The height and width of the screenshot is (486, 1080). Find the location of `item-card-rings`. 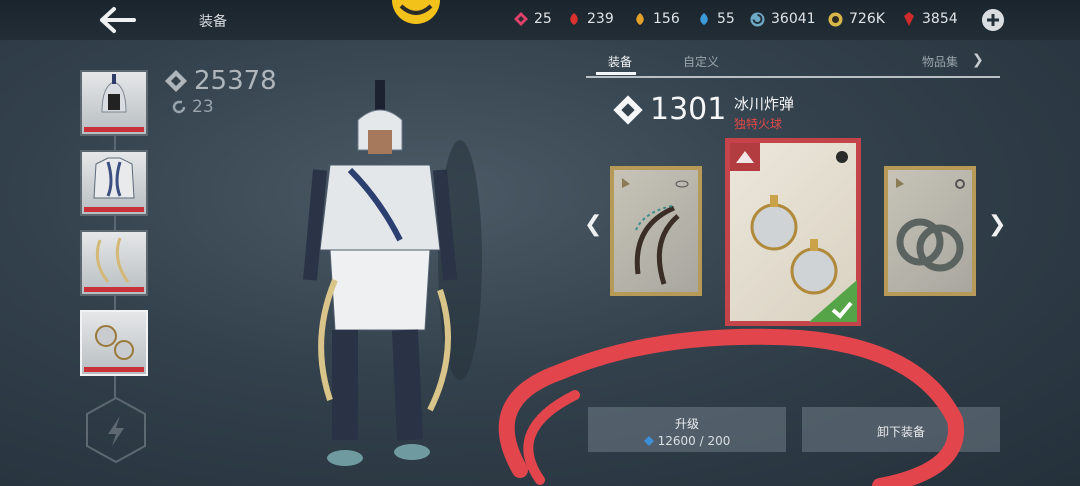

item-card-rings is located at coordinates (930, 231).